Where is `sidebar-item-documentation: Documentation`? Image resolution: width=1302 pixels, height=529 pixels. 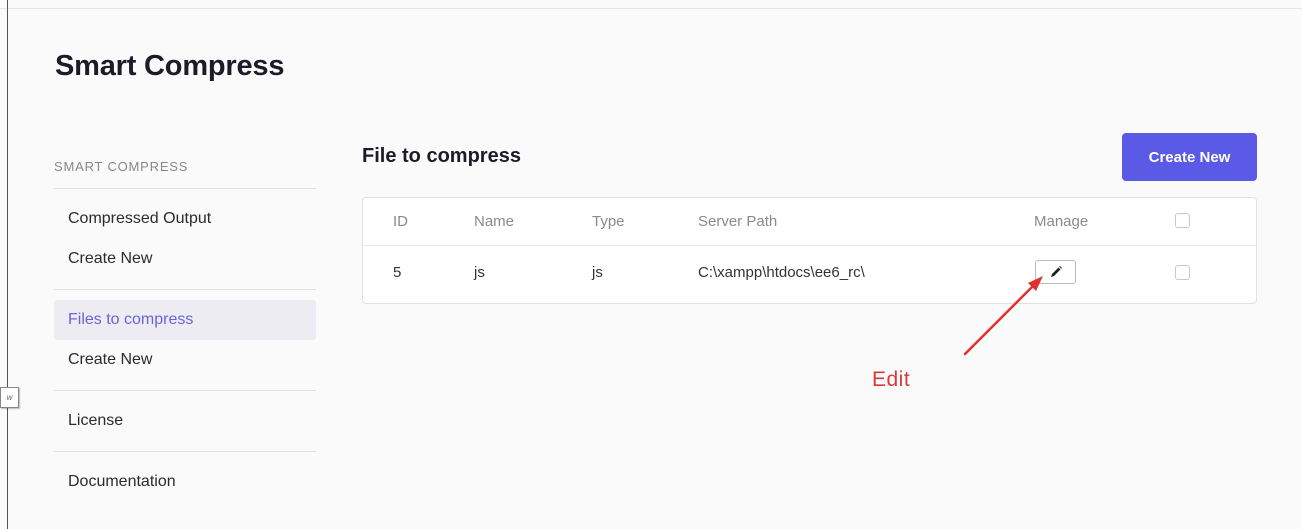
sidebar-item-documentation: Documentation is located at coordinates (185, 482).